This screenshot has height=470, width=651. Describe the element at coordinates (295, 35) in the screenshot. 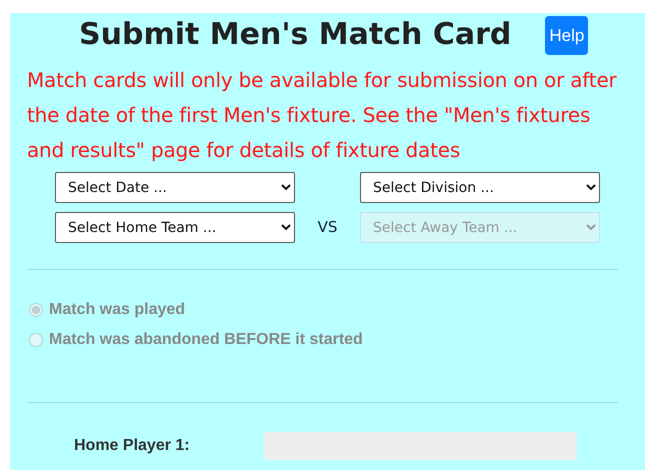

I see `page-title: Submit Men's Match Card` at that location.